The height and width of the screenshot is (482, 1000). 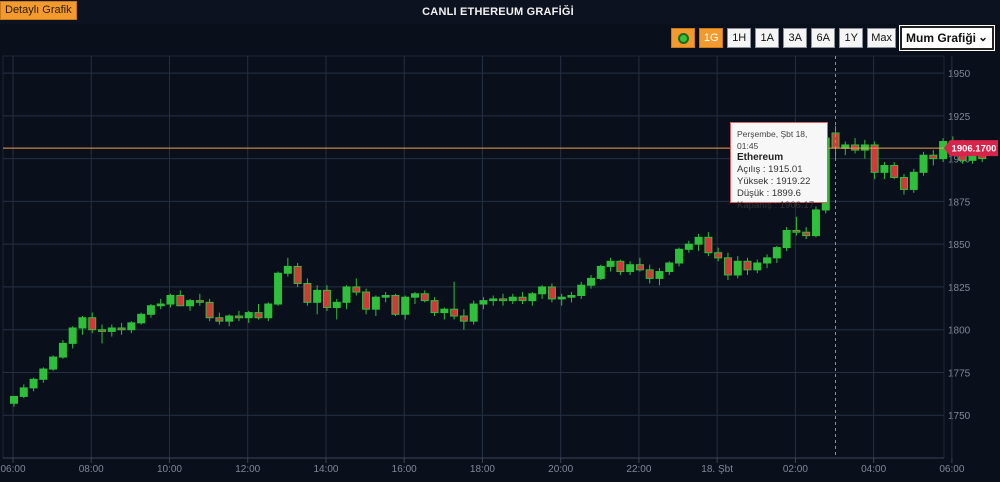 What do you see at coordinates (769, 193) in the screenshot?
I see `tooltip-low: Düşük : 1899.6` at bounding box center [769, 193].